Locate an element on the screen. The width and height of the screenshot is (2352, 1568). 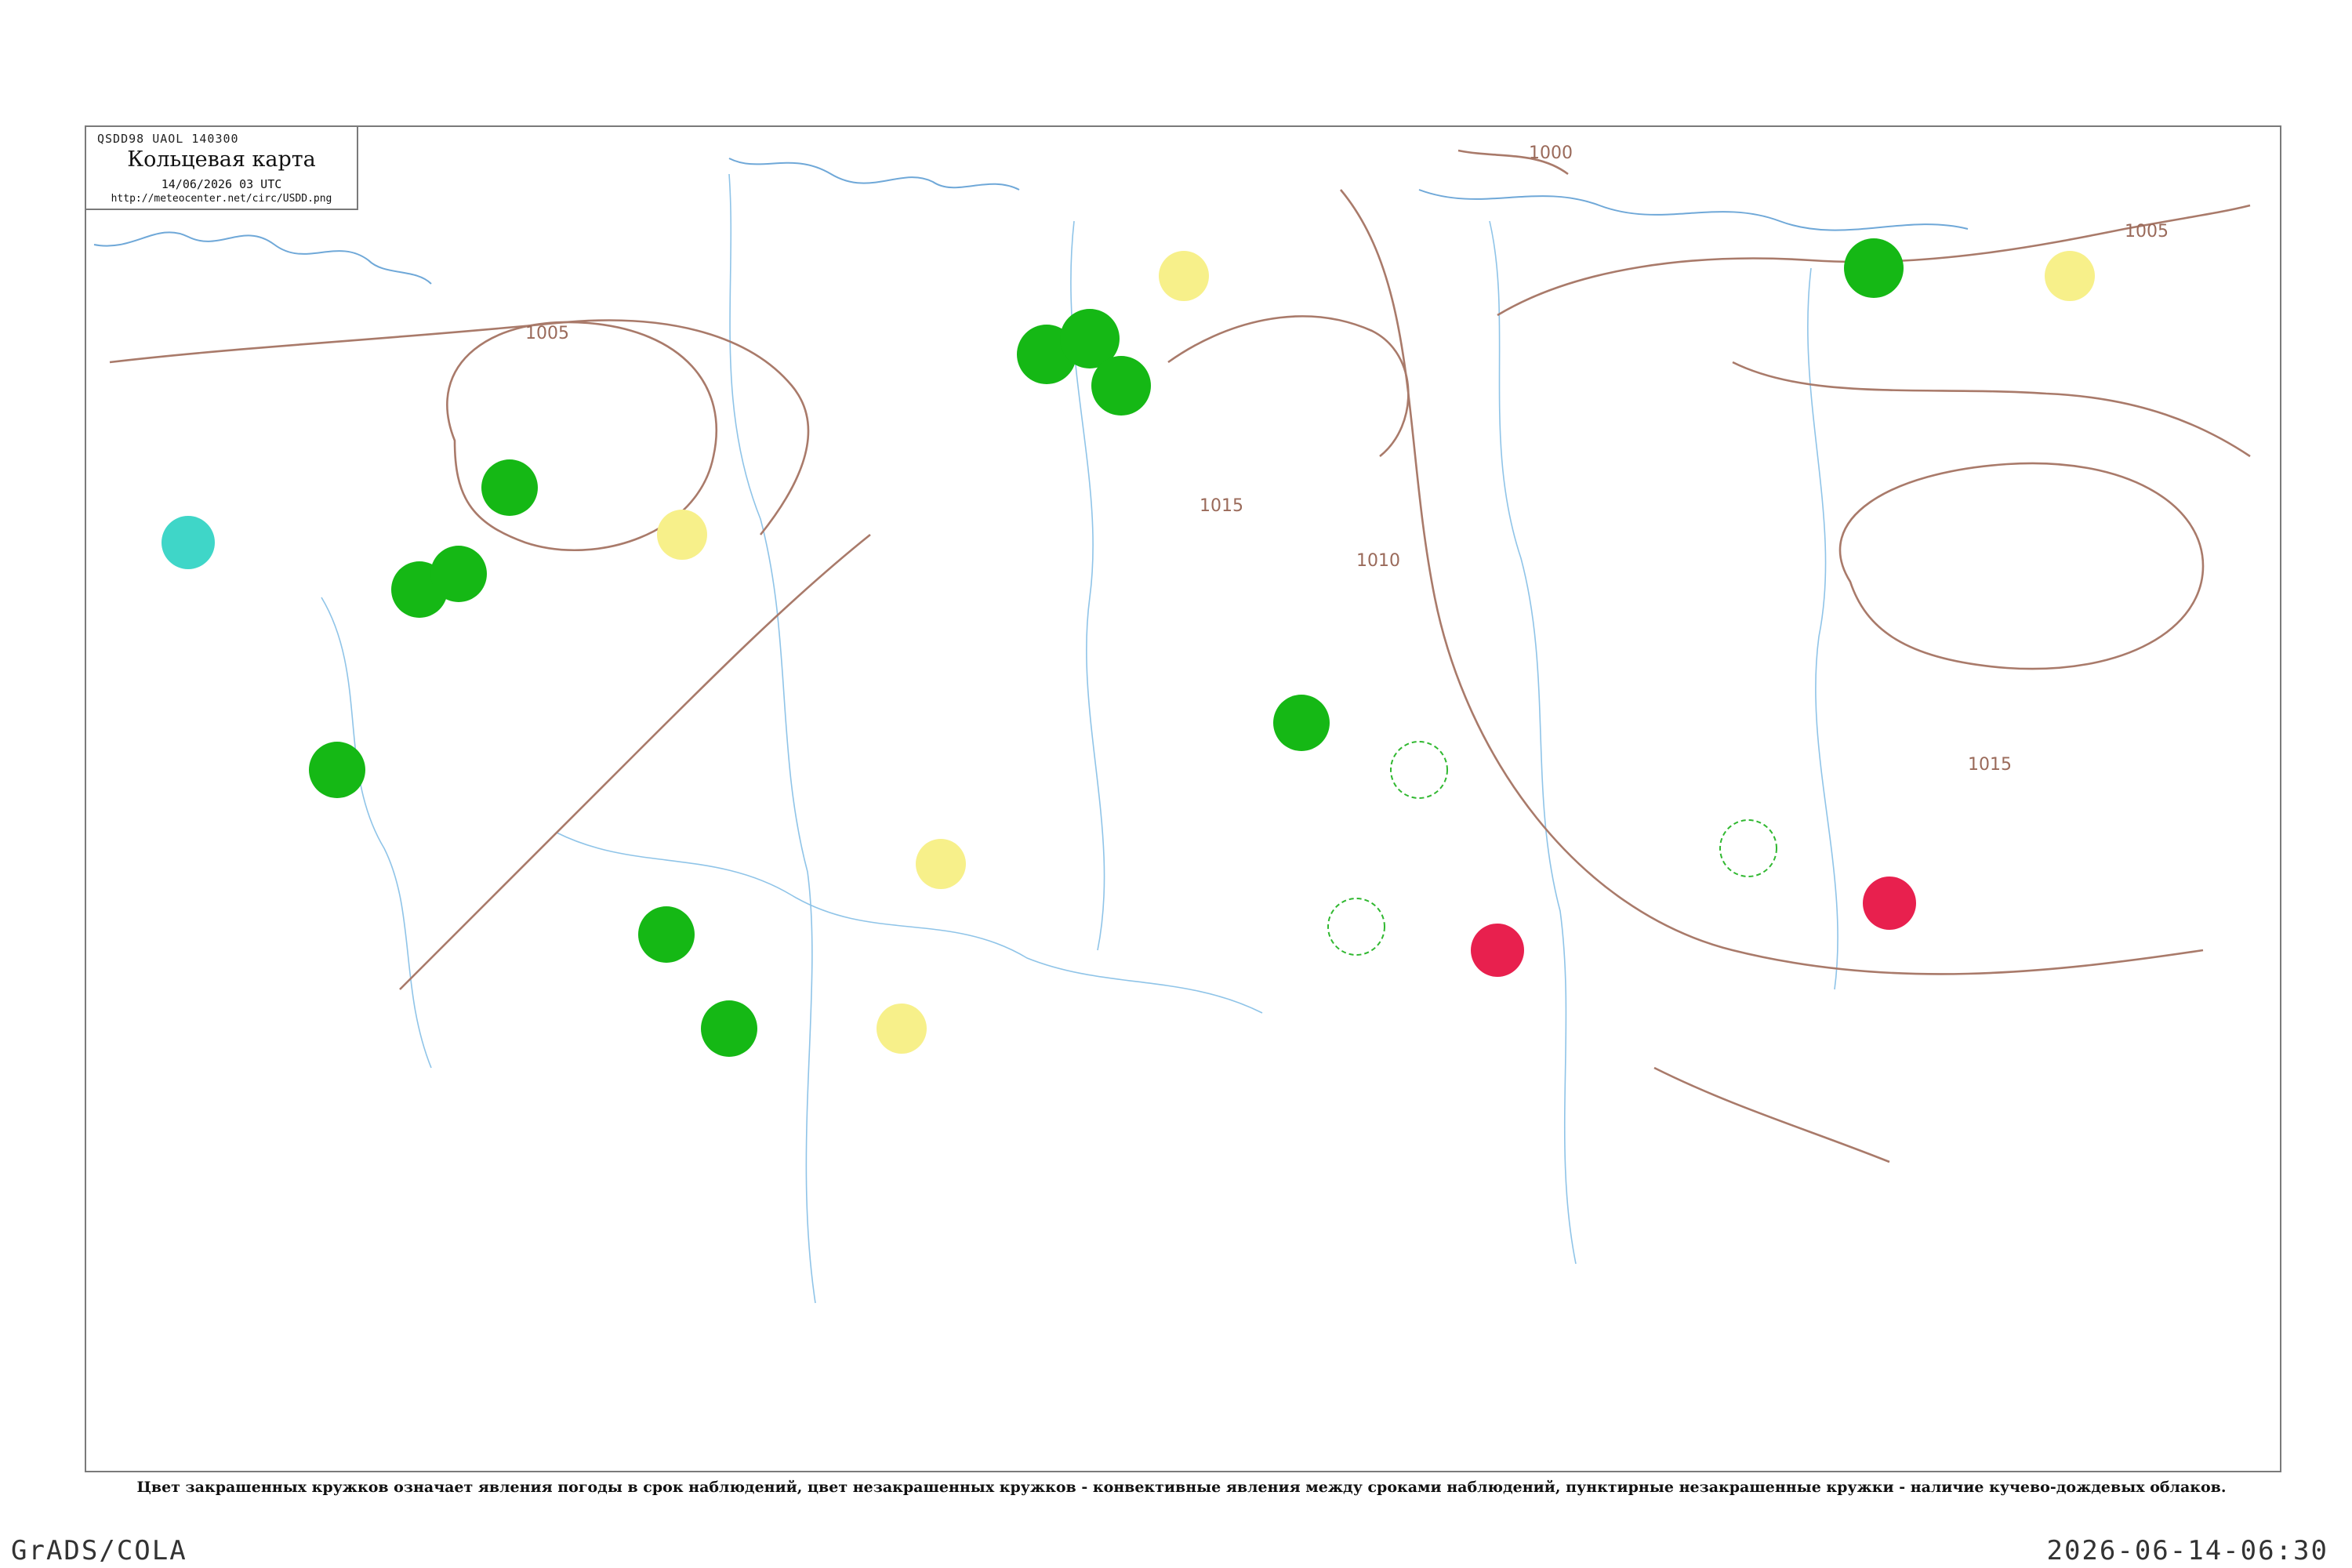
map-url: http://meteocenter.net/circ/USDD.png is located at coordinates (221, 199).